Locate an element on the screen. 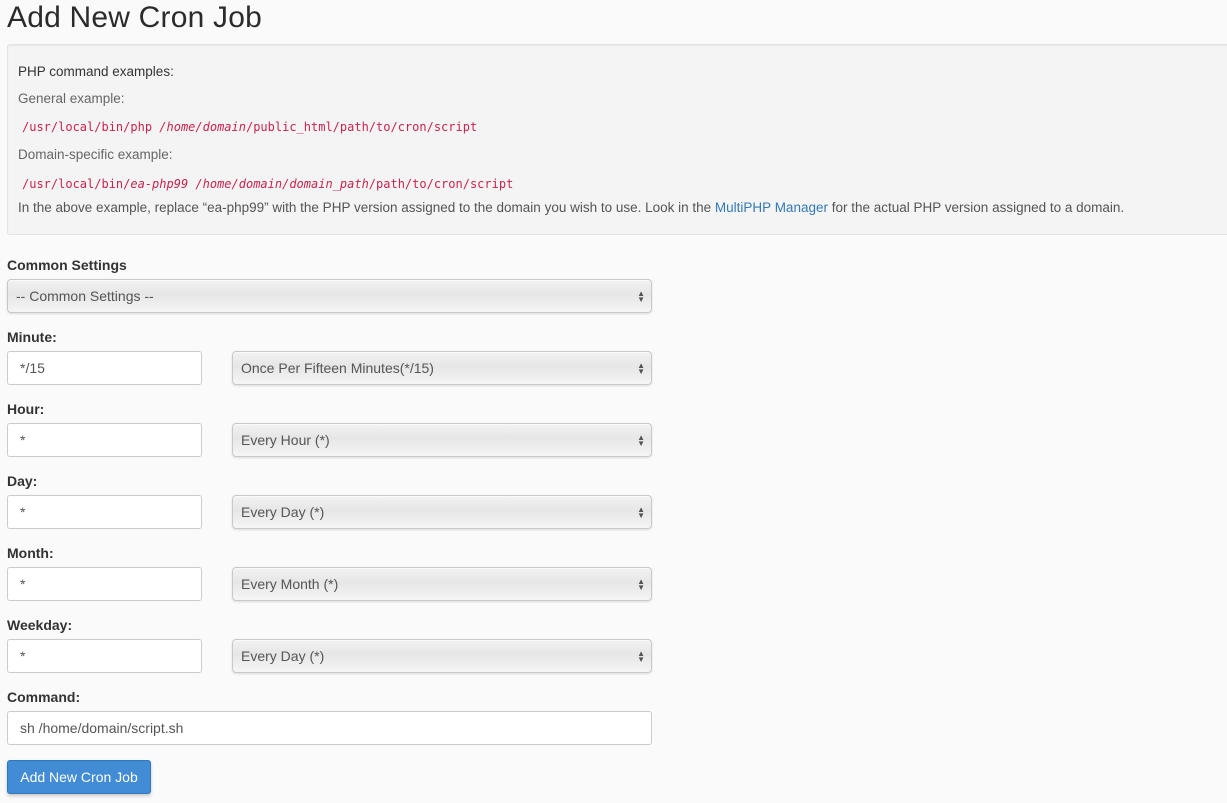 The width and height of the screenshot is (1227, 803). day-selected: Every Day (*) is located at coordinates (283, 512).